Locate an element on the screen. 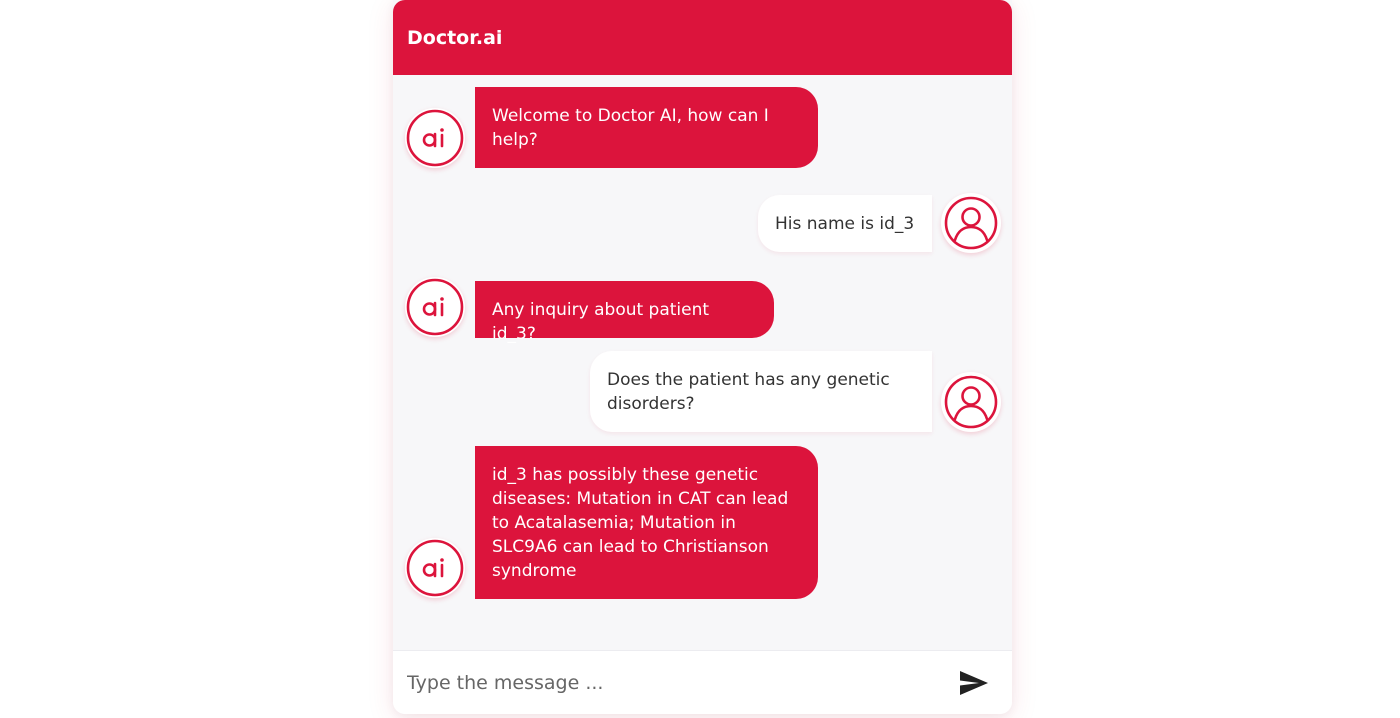 The image size is (1400, 718). message-composer is located at coordinates (702, 682).